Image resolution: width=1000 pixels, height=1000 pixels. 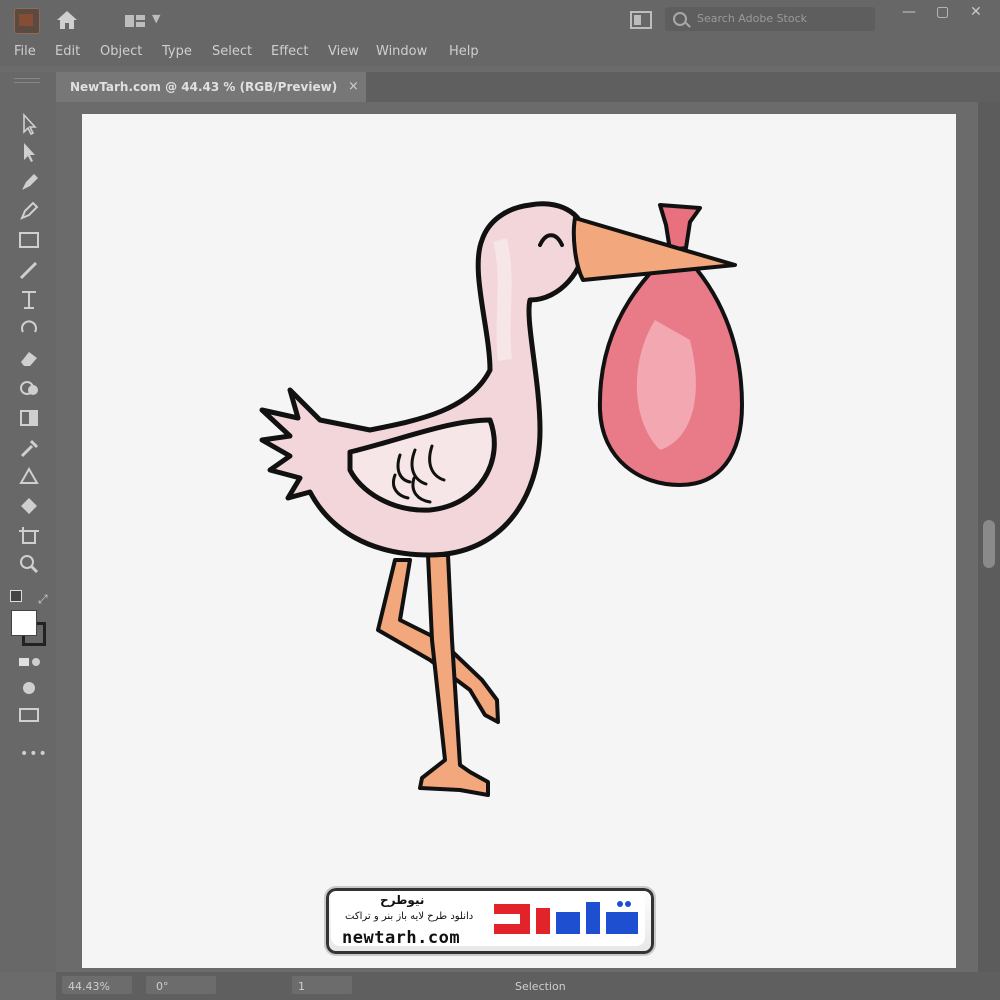 What do you see at coordinates (89, 986) in the screenshot?
I see `zoom-level: 44.43%` at bounding box center [89, 986].